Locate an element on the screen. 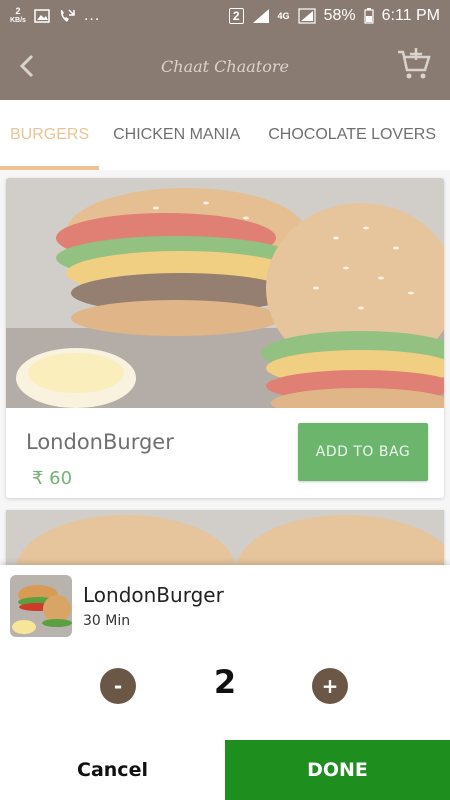 The image size is (450, 800). sheet-product-name: LondonBurger is located at coordinates (153, 595).